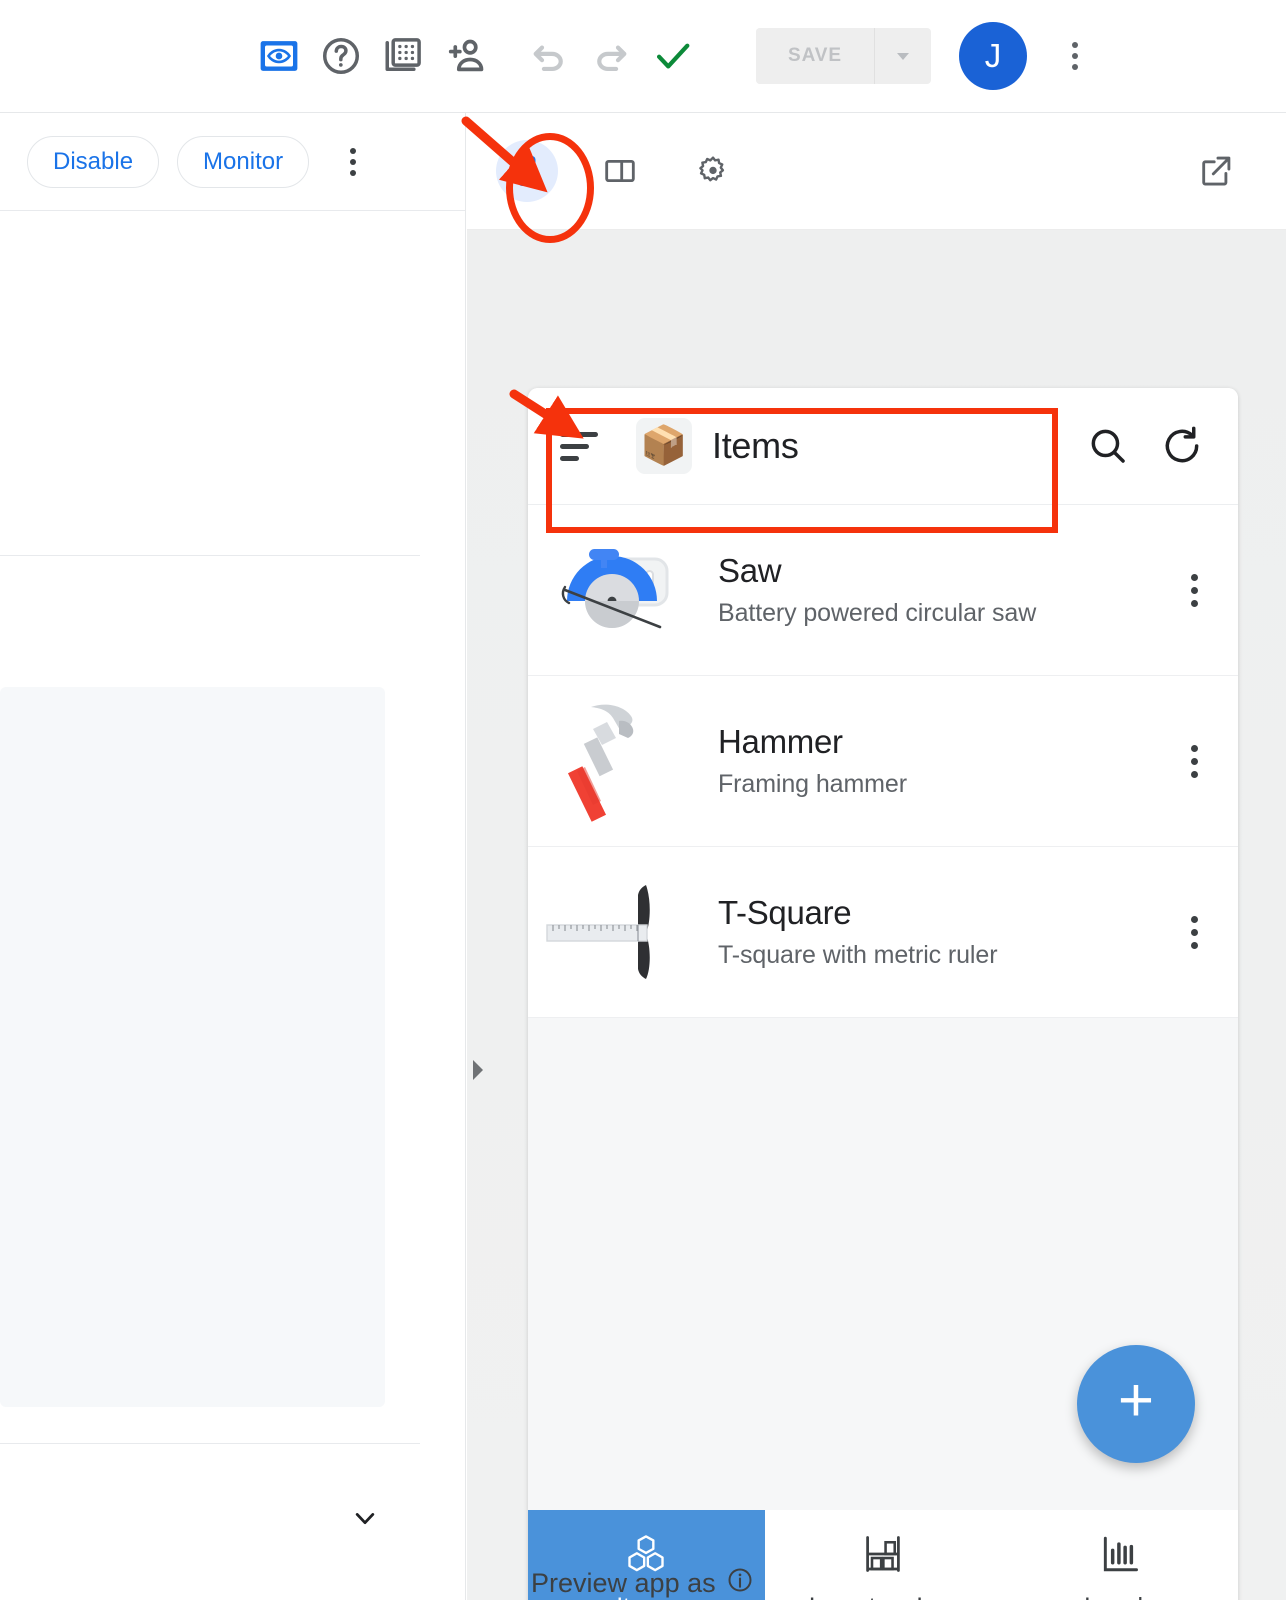 This screenshot has height=1600, width=1286. I want to click on t-square-thumbnail, so click(617, 932).